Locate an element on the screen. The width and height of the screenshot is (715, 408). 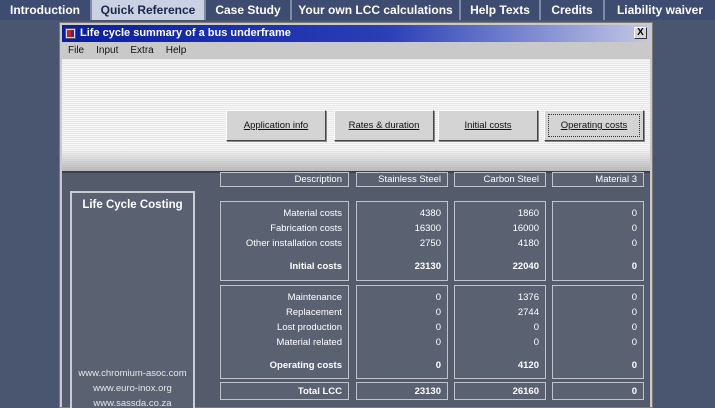
window-title: Life cycle summary of a bus underframe is located at coordinates (185, 33).